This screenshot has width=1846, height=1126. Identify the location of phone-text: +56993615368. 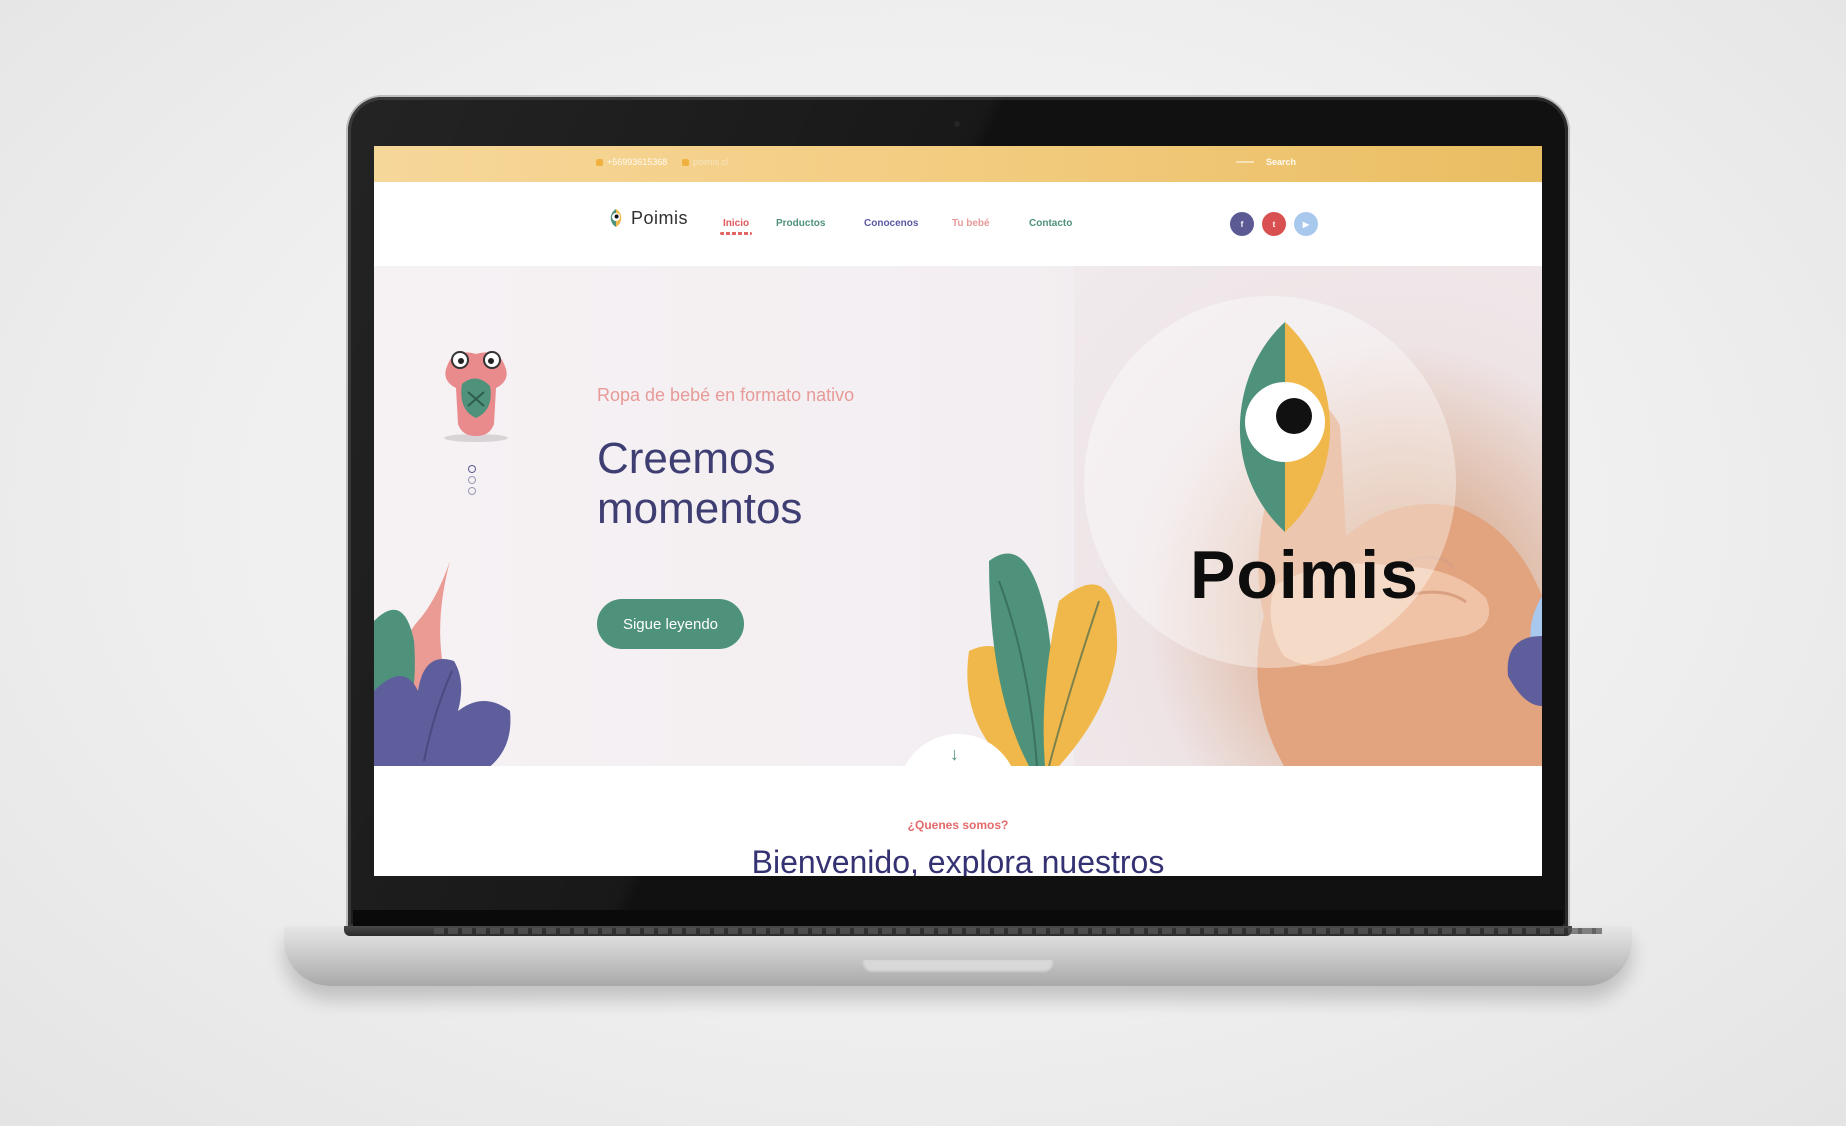
(637, 162).